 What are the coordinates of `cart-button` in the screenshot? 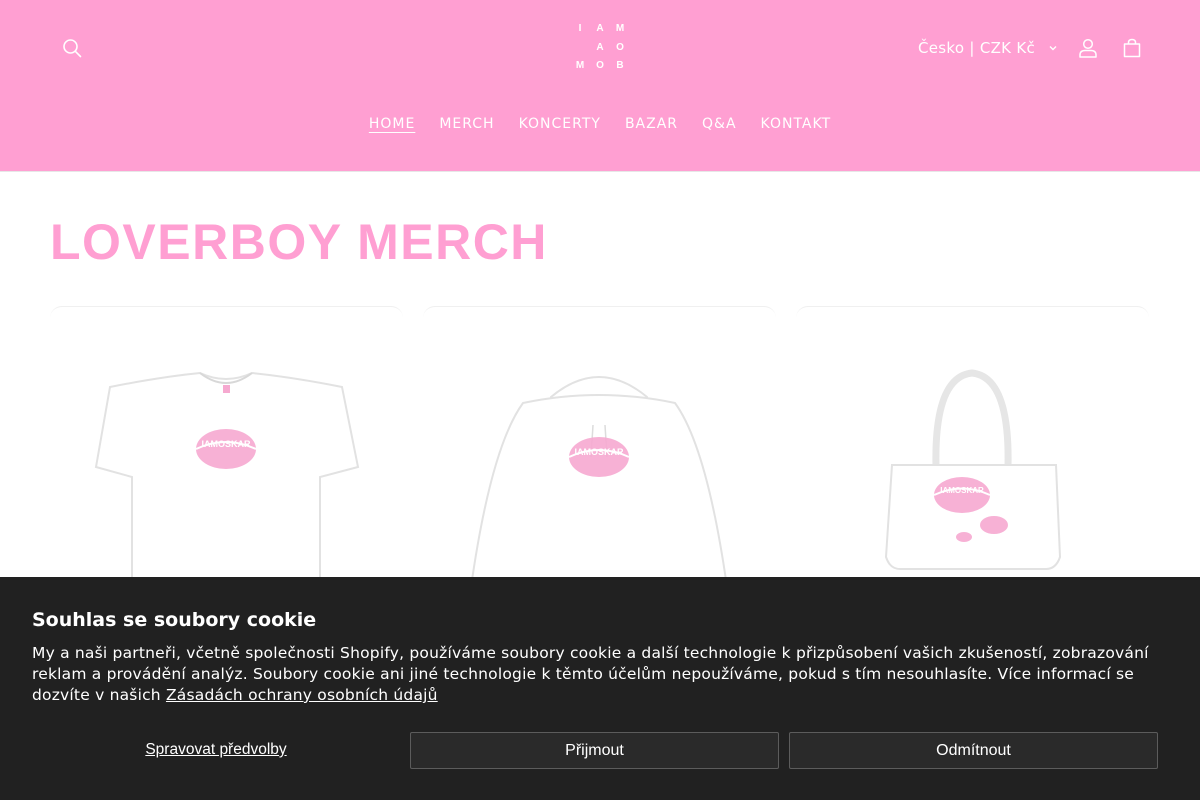 It's located at (1132, 48).